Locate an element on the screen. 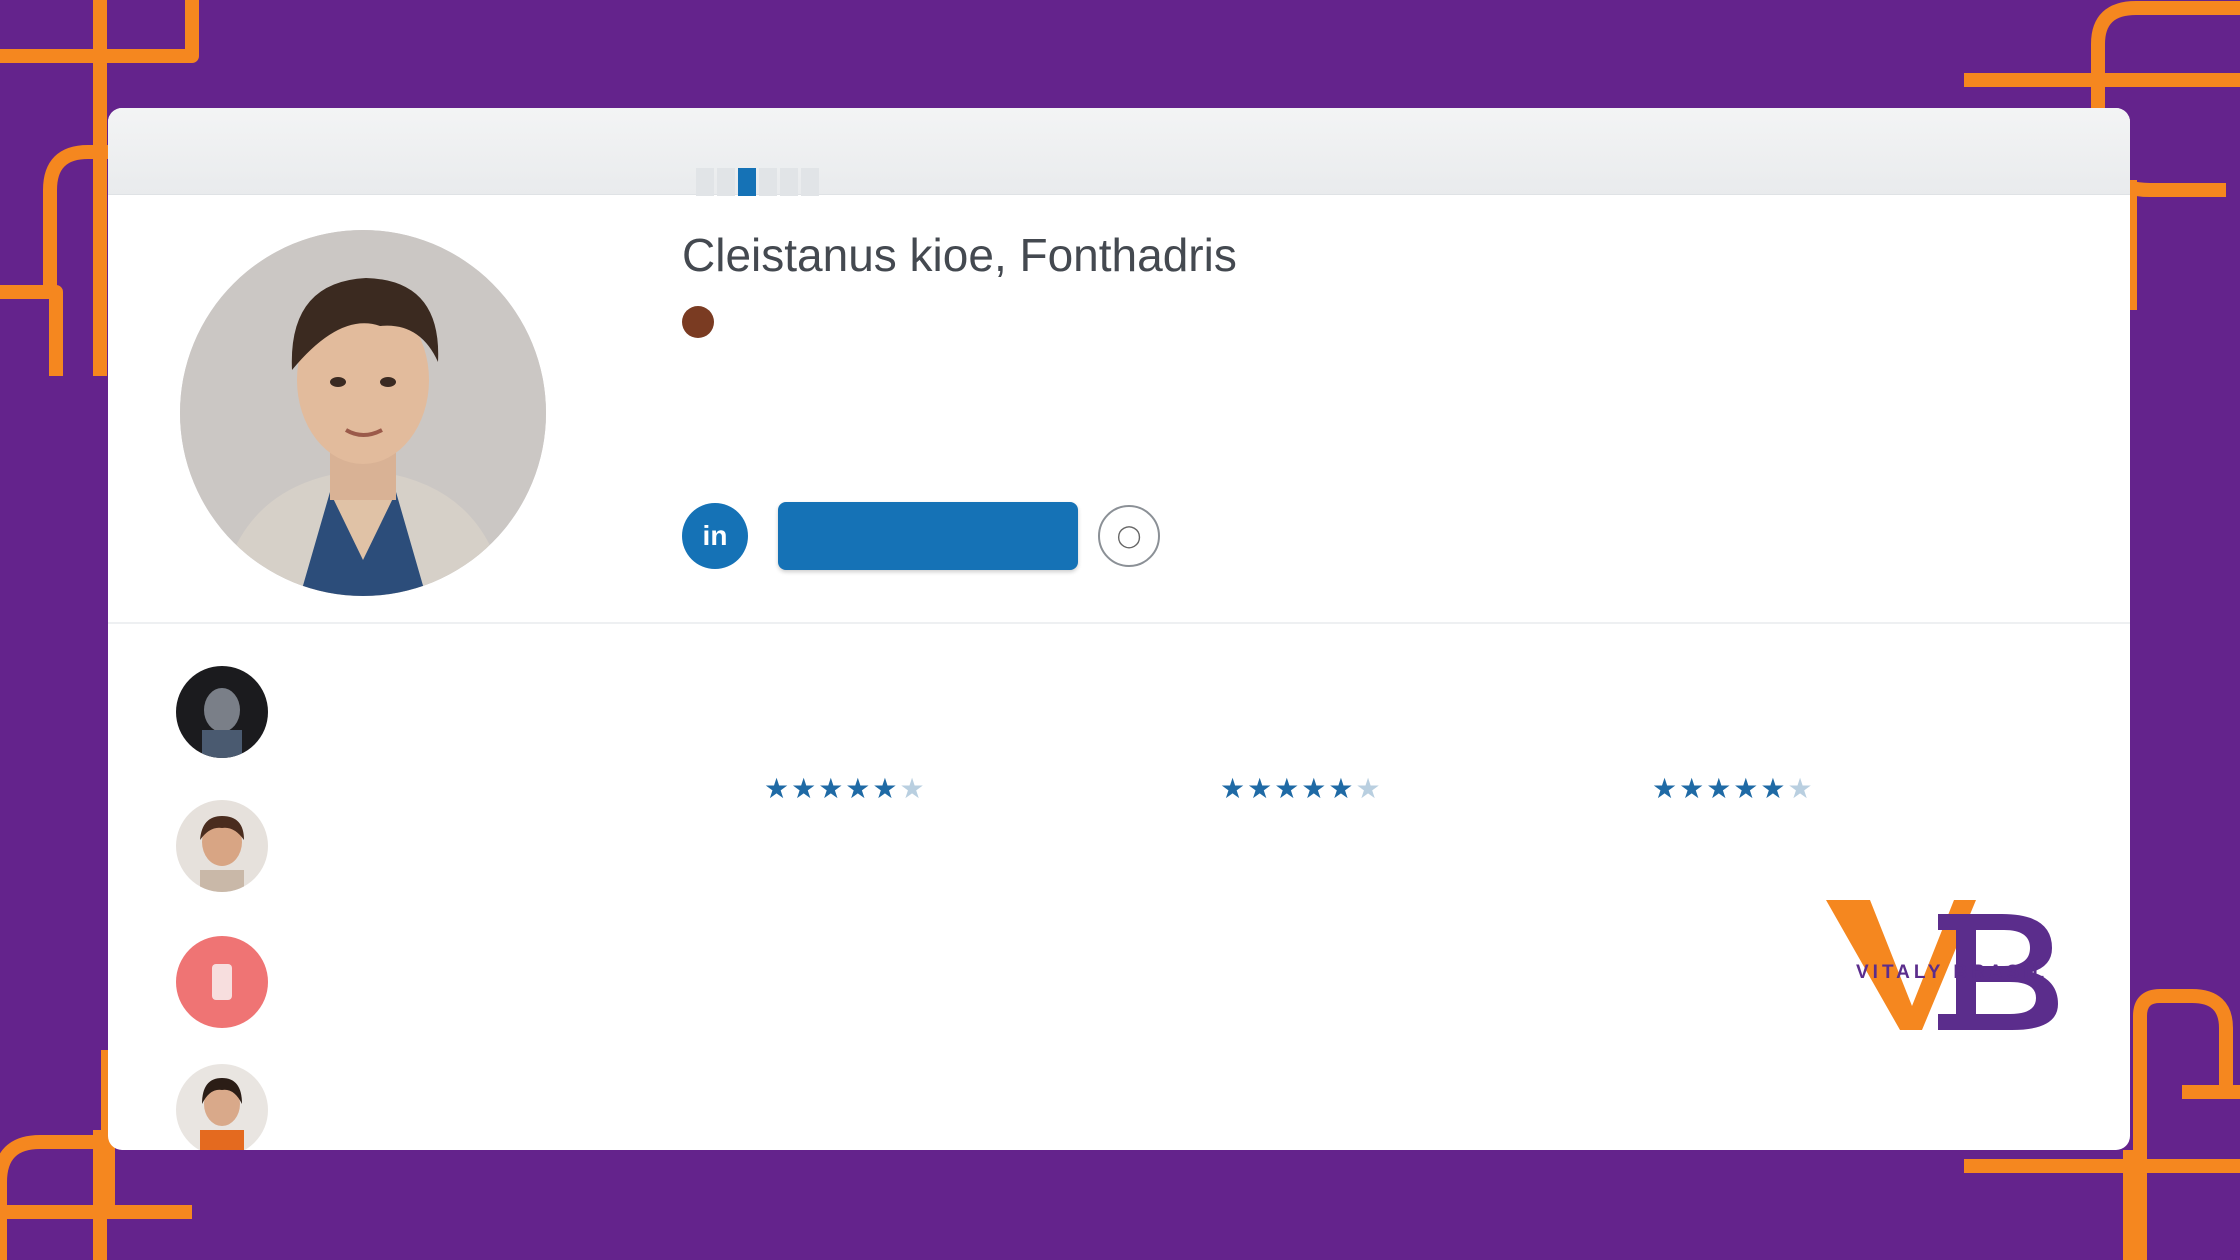 This screenshot has height=1260, width=2240. profile-name: Cleistanus kioe, Fonthadris is located at coordinates (959, 255).